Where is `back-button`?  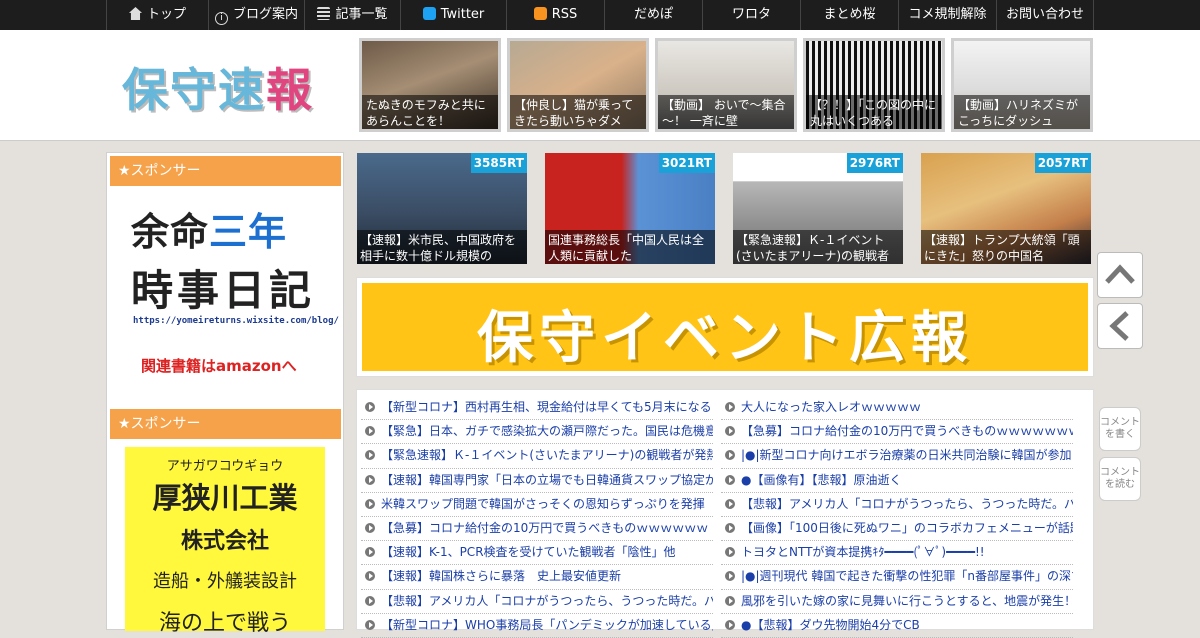
back-button is located at coordinates (1120, 326).